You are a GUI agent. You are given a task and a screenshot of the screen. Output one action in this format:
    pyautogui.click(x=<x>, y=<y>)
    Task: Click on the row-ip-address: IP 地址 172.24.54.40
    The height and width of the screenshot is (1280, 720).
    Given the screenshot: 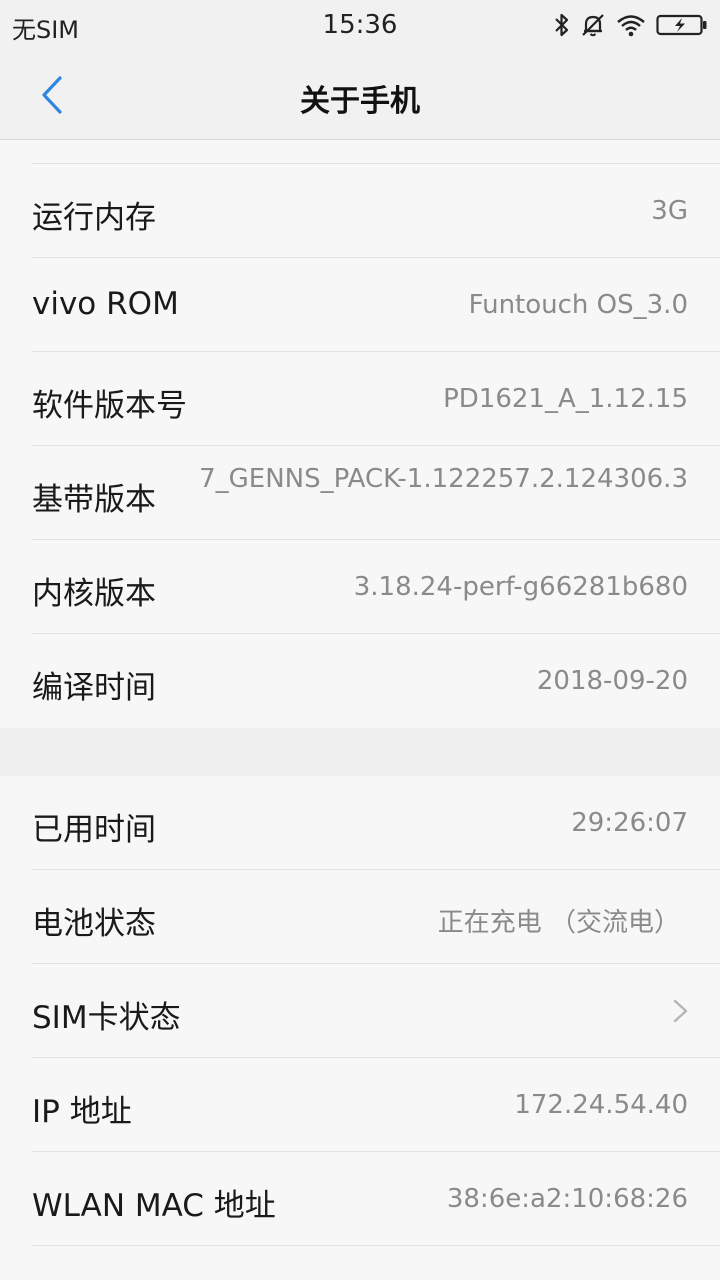 What is the action you would take?
    pyautogui.click(x=376, y=1105)
    